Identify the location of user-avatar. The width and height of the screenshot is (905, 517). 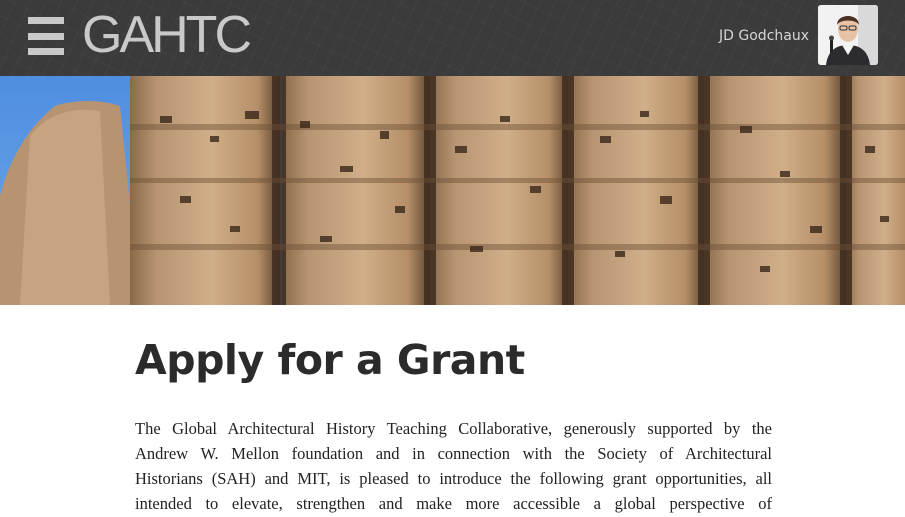
(848, 35).